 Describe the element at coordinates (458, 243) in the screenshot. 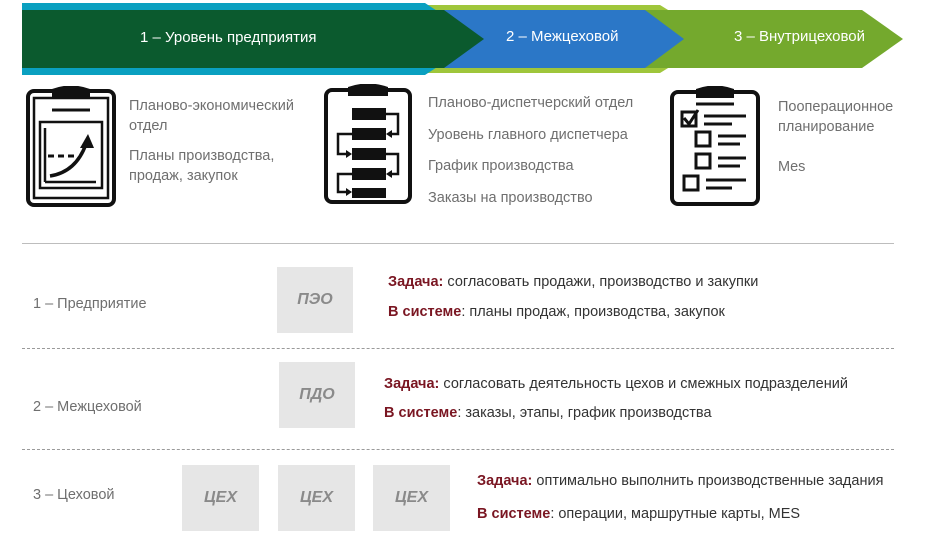

I see `section-divider` at that location.